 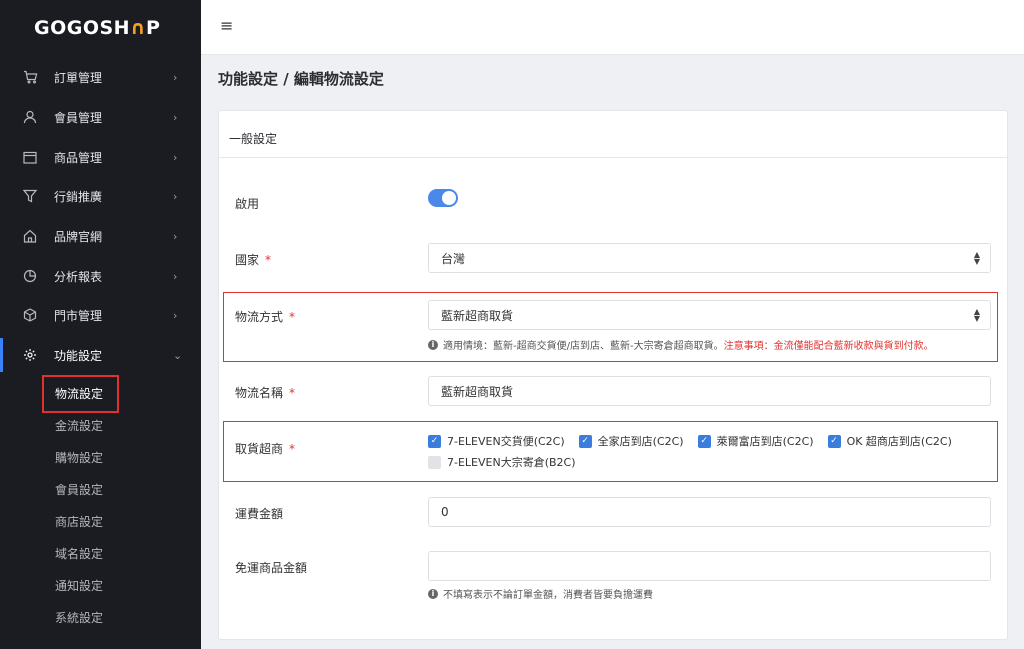 What do you see at coordinates (100, 77) in the screenshot?
I see `sidebar-item-orders: 訂單管理 ›` at bounding box center [100, 77].